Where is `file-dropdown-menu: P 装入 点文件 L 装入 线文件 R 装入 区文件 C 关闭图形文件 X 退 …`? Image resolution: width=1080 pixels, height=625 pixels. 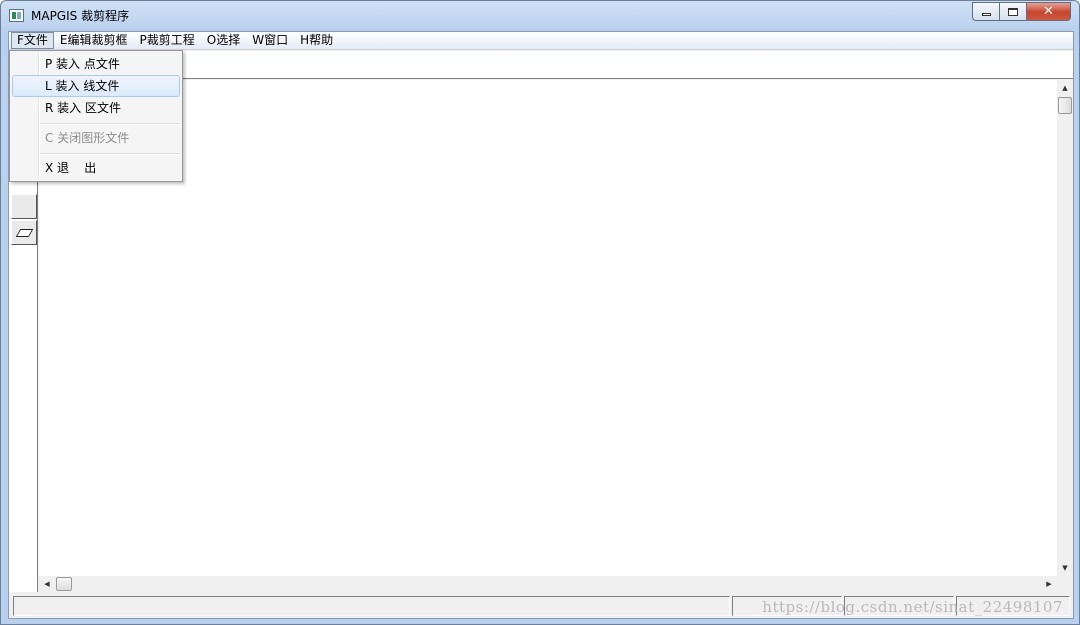 file-dropdown-menu: P 装入 点文件 L 装入 线文件 R 装入 区文件 C 关闭图形文件 X 退 … is located at coordinates (96, 116).